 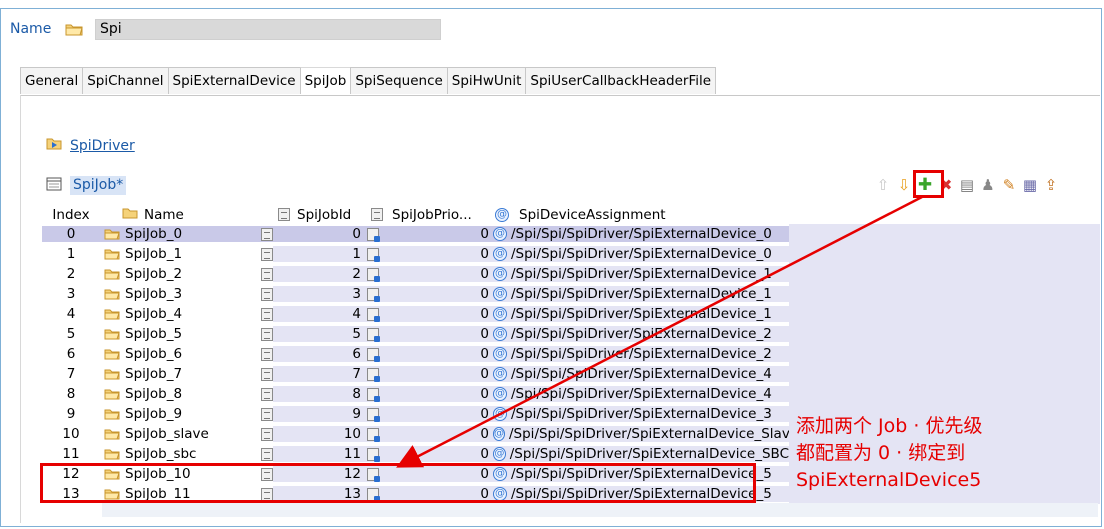 I want to click on annotation-line-1: 添加两个 Job · 优先级, so click(x=889, y=426).